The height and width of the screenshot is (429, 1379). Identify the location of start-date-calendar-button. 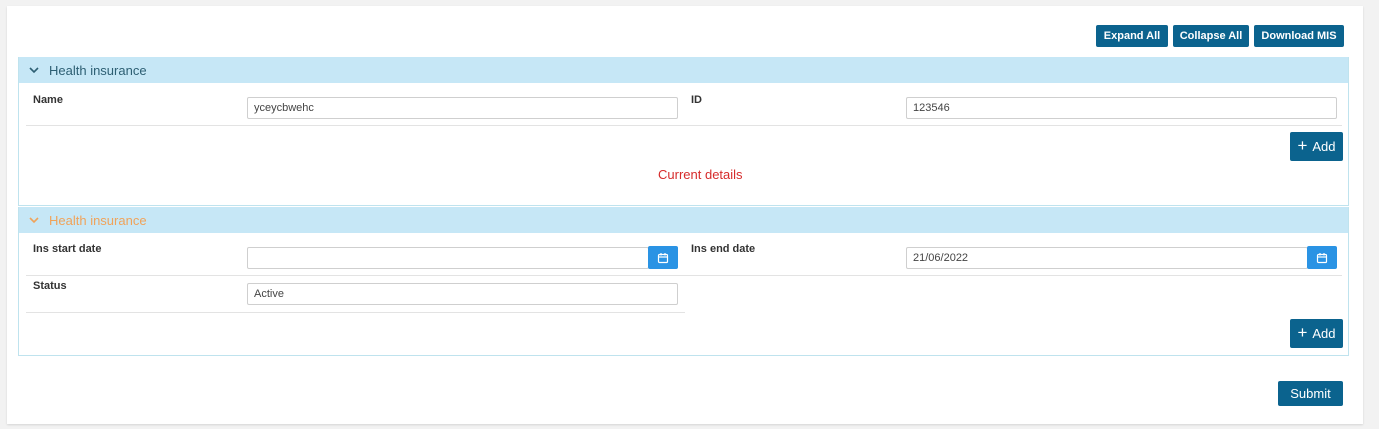
(663, 257).